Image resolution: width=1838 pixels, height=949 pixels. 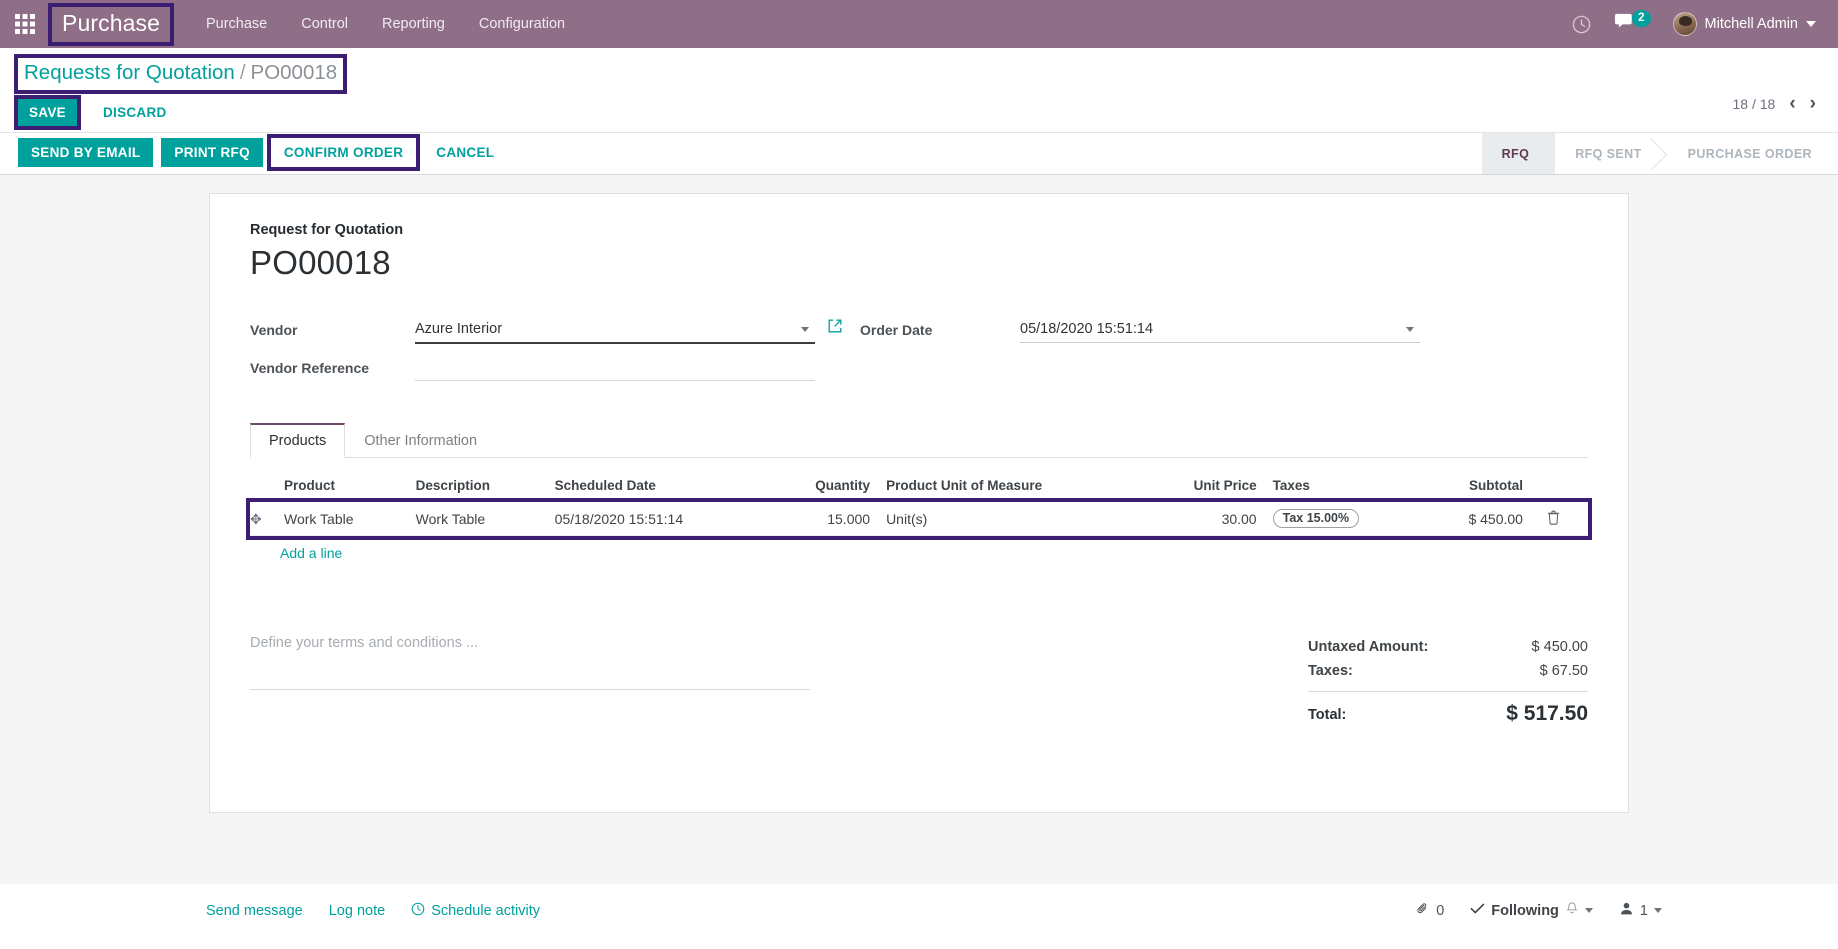 I want to click on bell-icon, so click(x=1572, y=910).